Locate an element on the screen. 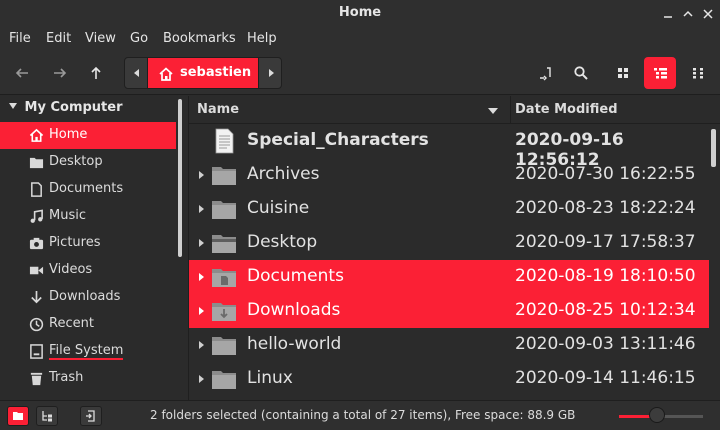  up-button is located at coordinates (96, 73).